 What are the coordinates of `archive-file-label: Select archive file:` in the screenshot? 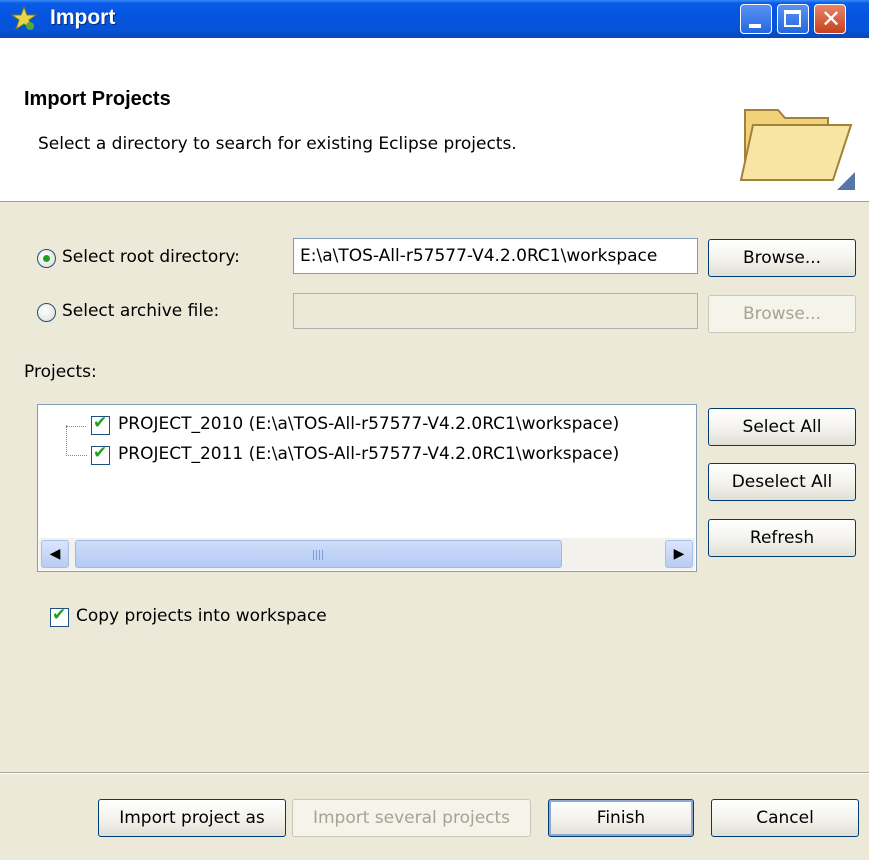 It's located at (141, 311).